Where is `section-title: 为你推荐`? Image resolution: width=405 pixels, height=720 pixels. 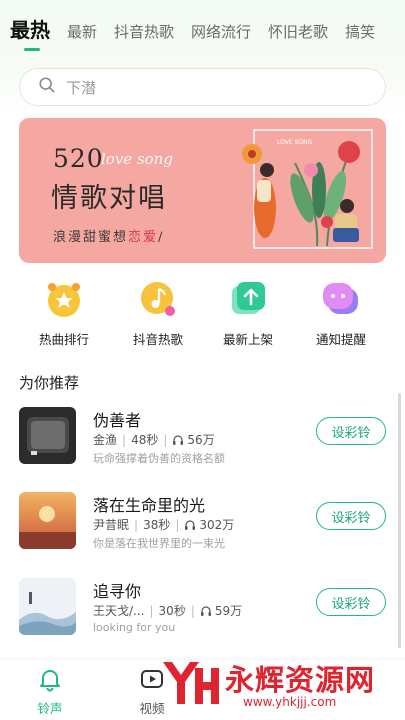
section-title: 为你推荐 is located at coordinates (49, 383).